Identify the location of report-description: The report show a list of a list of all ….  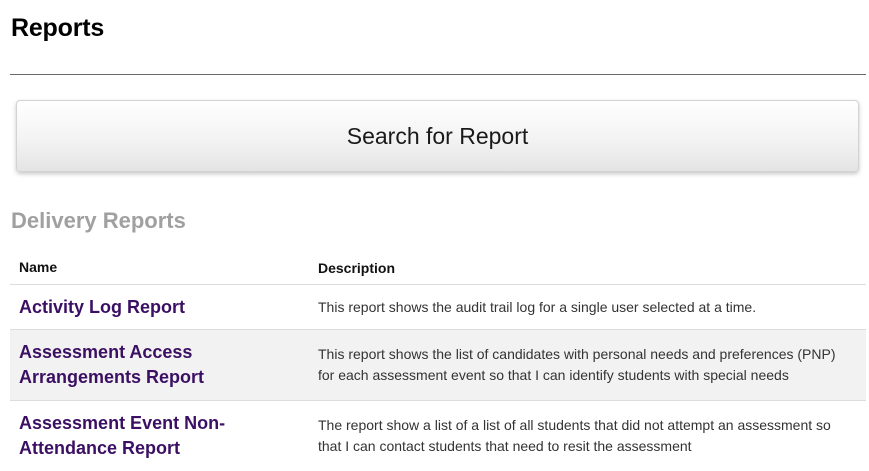
(574, 435).